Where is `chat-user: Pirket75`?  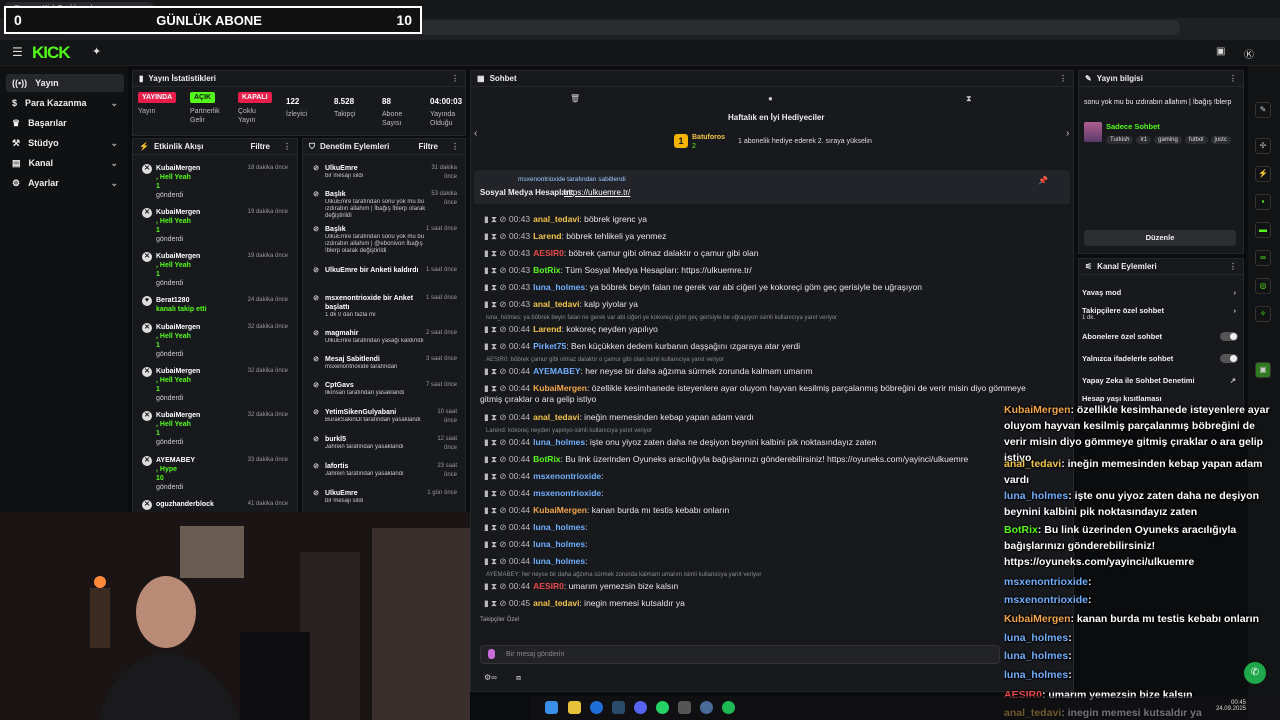
chat-user: Pirket75 is located at coordinates (549, 346).